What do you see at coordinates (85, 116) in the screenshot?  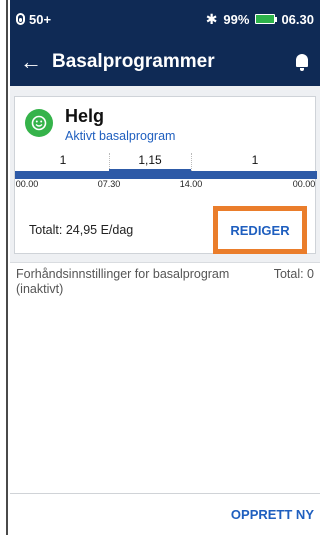 I see `program-name: Helg` at bounding box center [85, 116].